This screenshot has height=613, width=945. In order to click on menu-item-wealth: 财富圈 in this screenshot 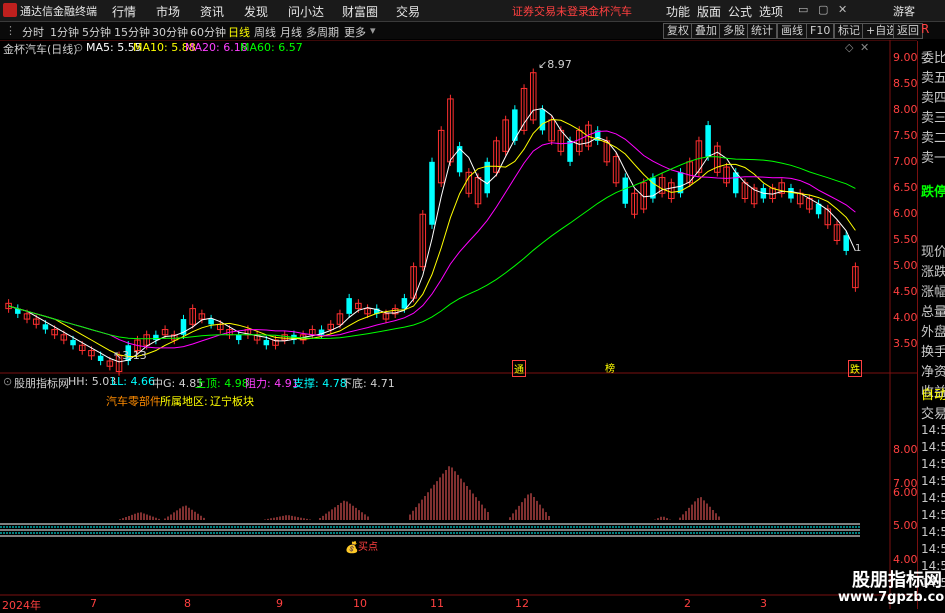, I will do `click(360, 11)`.